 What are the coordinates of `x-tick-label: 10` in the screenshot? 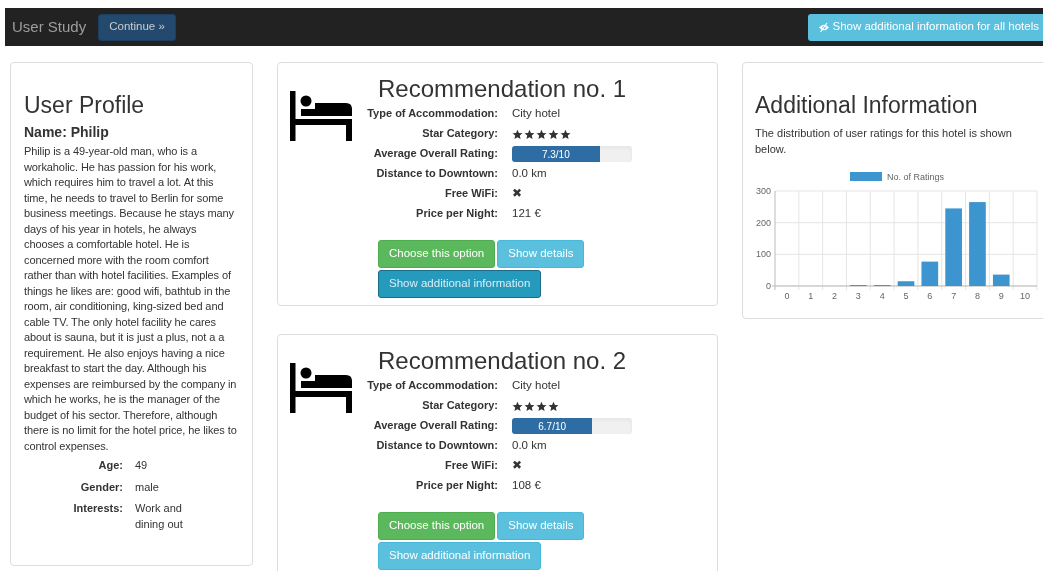 It's located at (1025, 296).